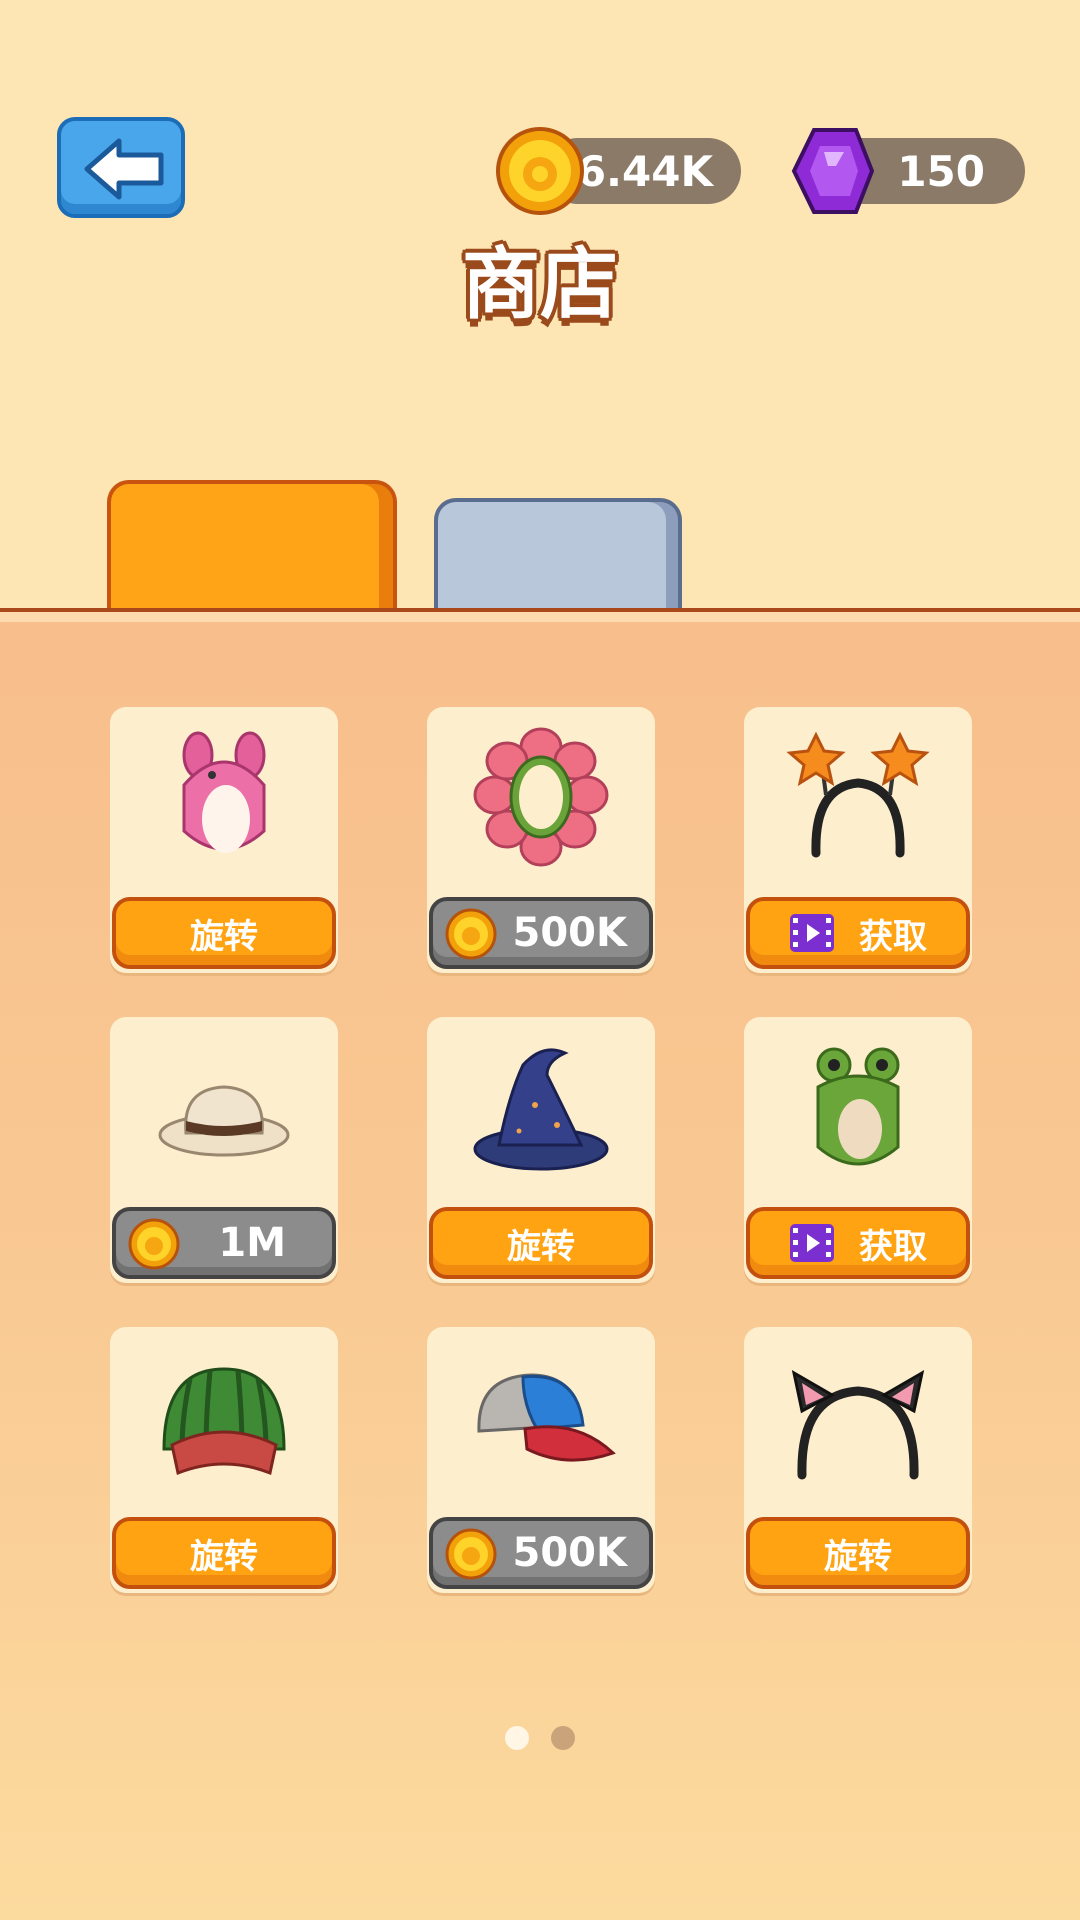  Describe the element at coordinates (224, 792) in the screenshot. I see `pink-bunny-hood-icon` at that location.